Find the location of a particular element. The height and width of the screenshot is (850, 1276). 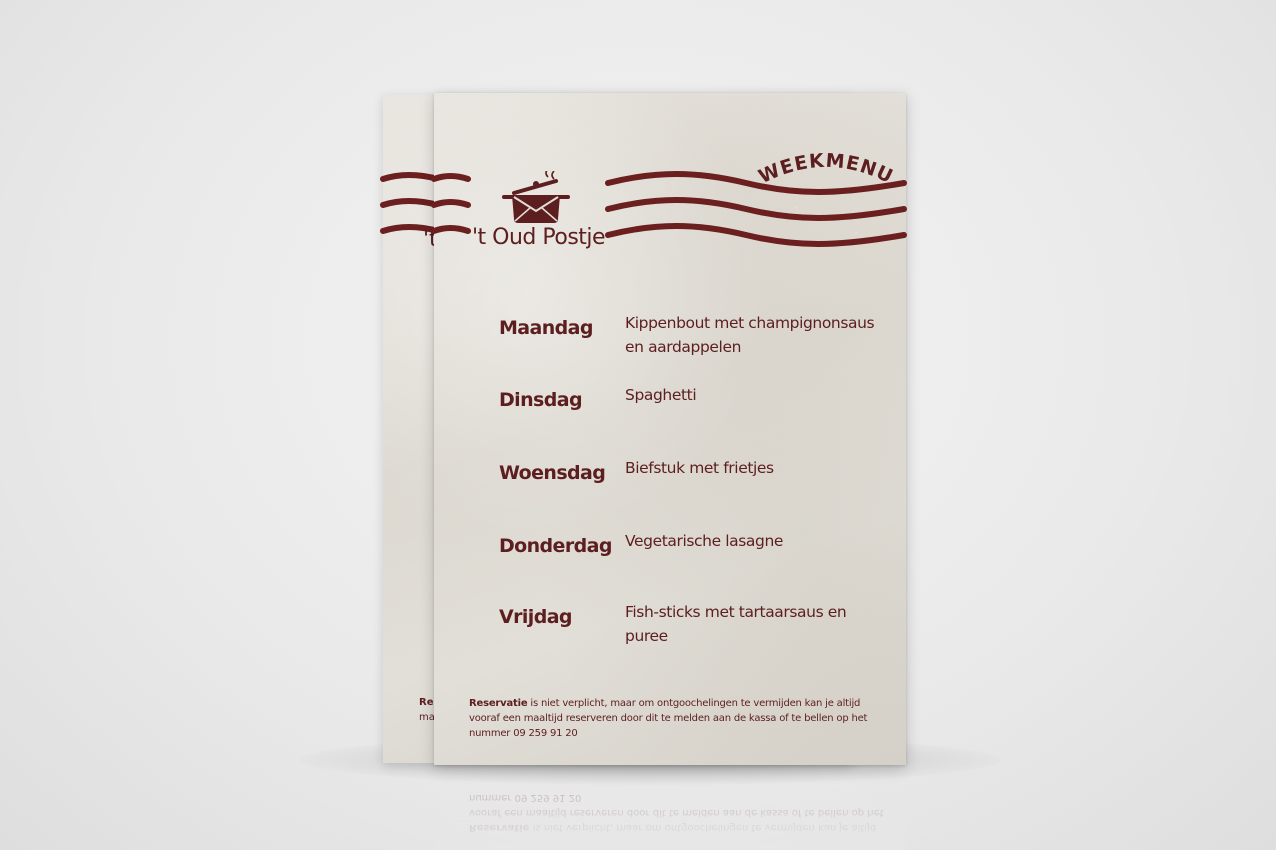

weekmenu-text: WEEKMENU is located at coordinates (825, 169).